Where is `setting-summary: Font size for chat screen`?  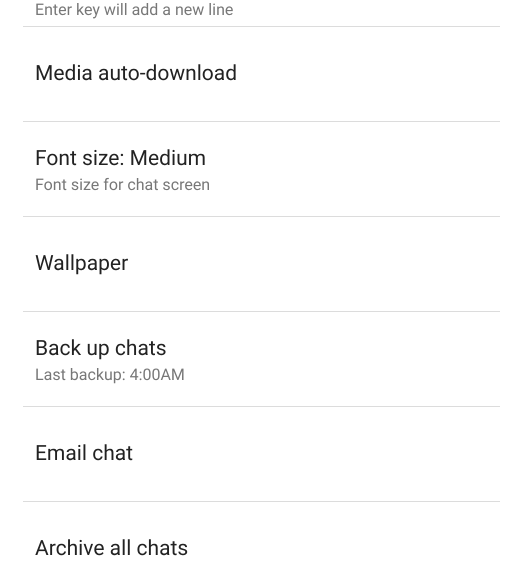 setting-summary: Font size for chat screen is located at coordinates (123, 185).